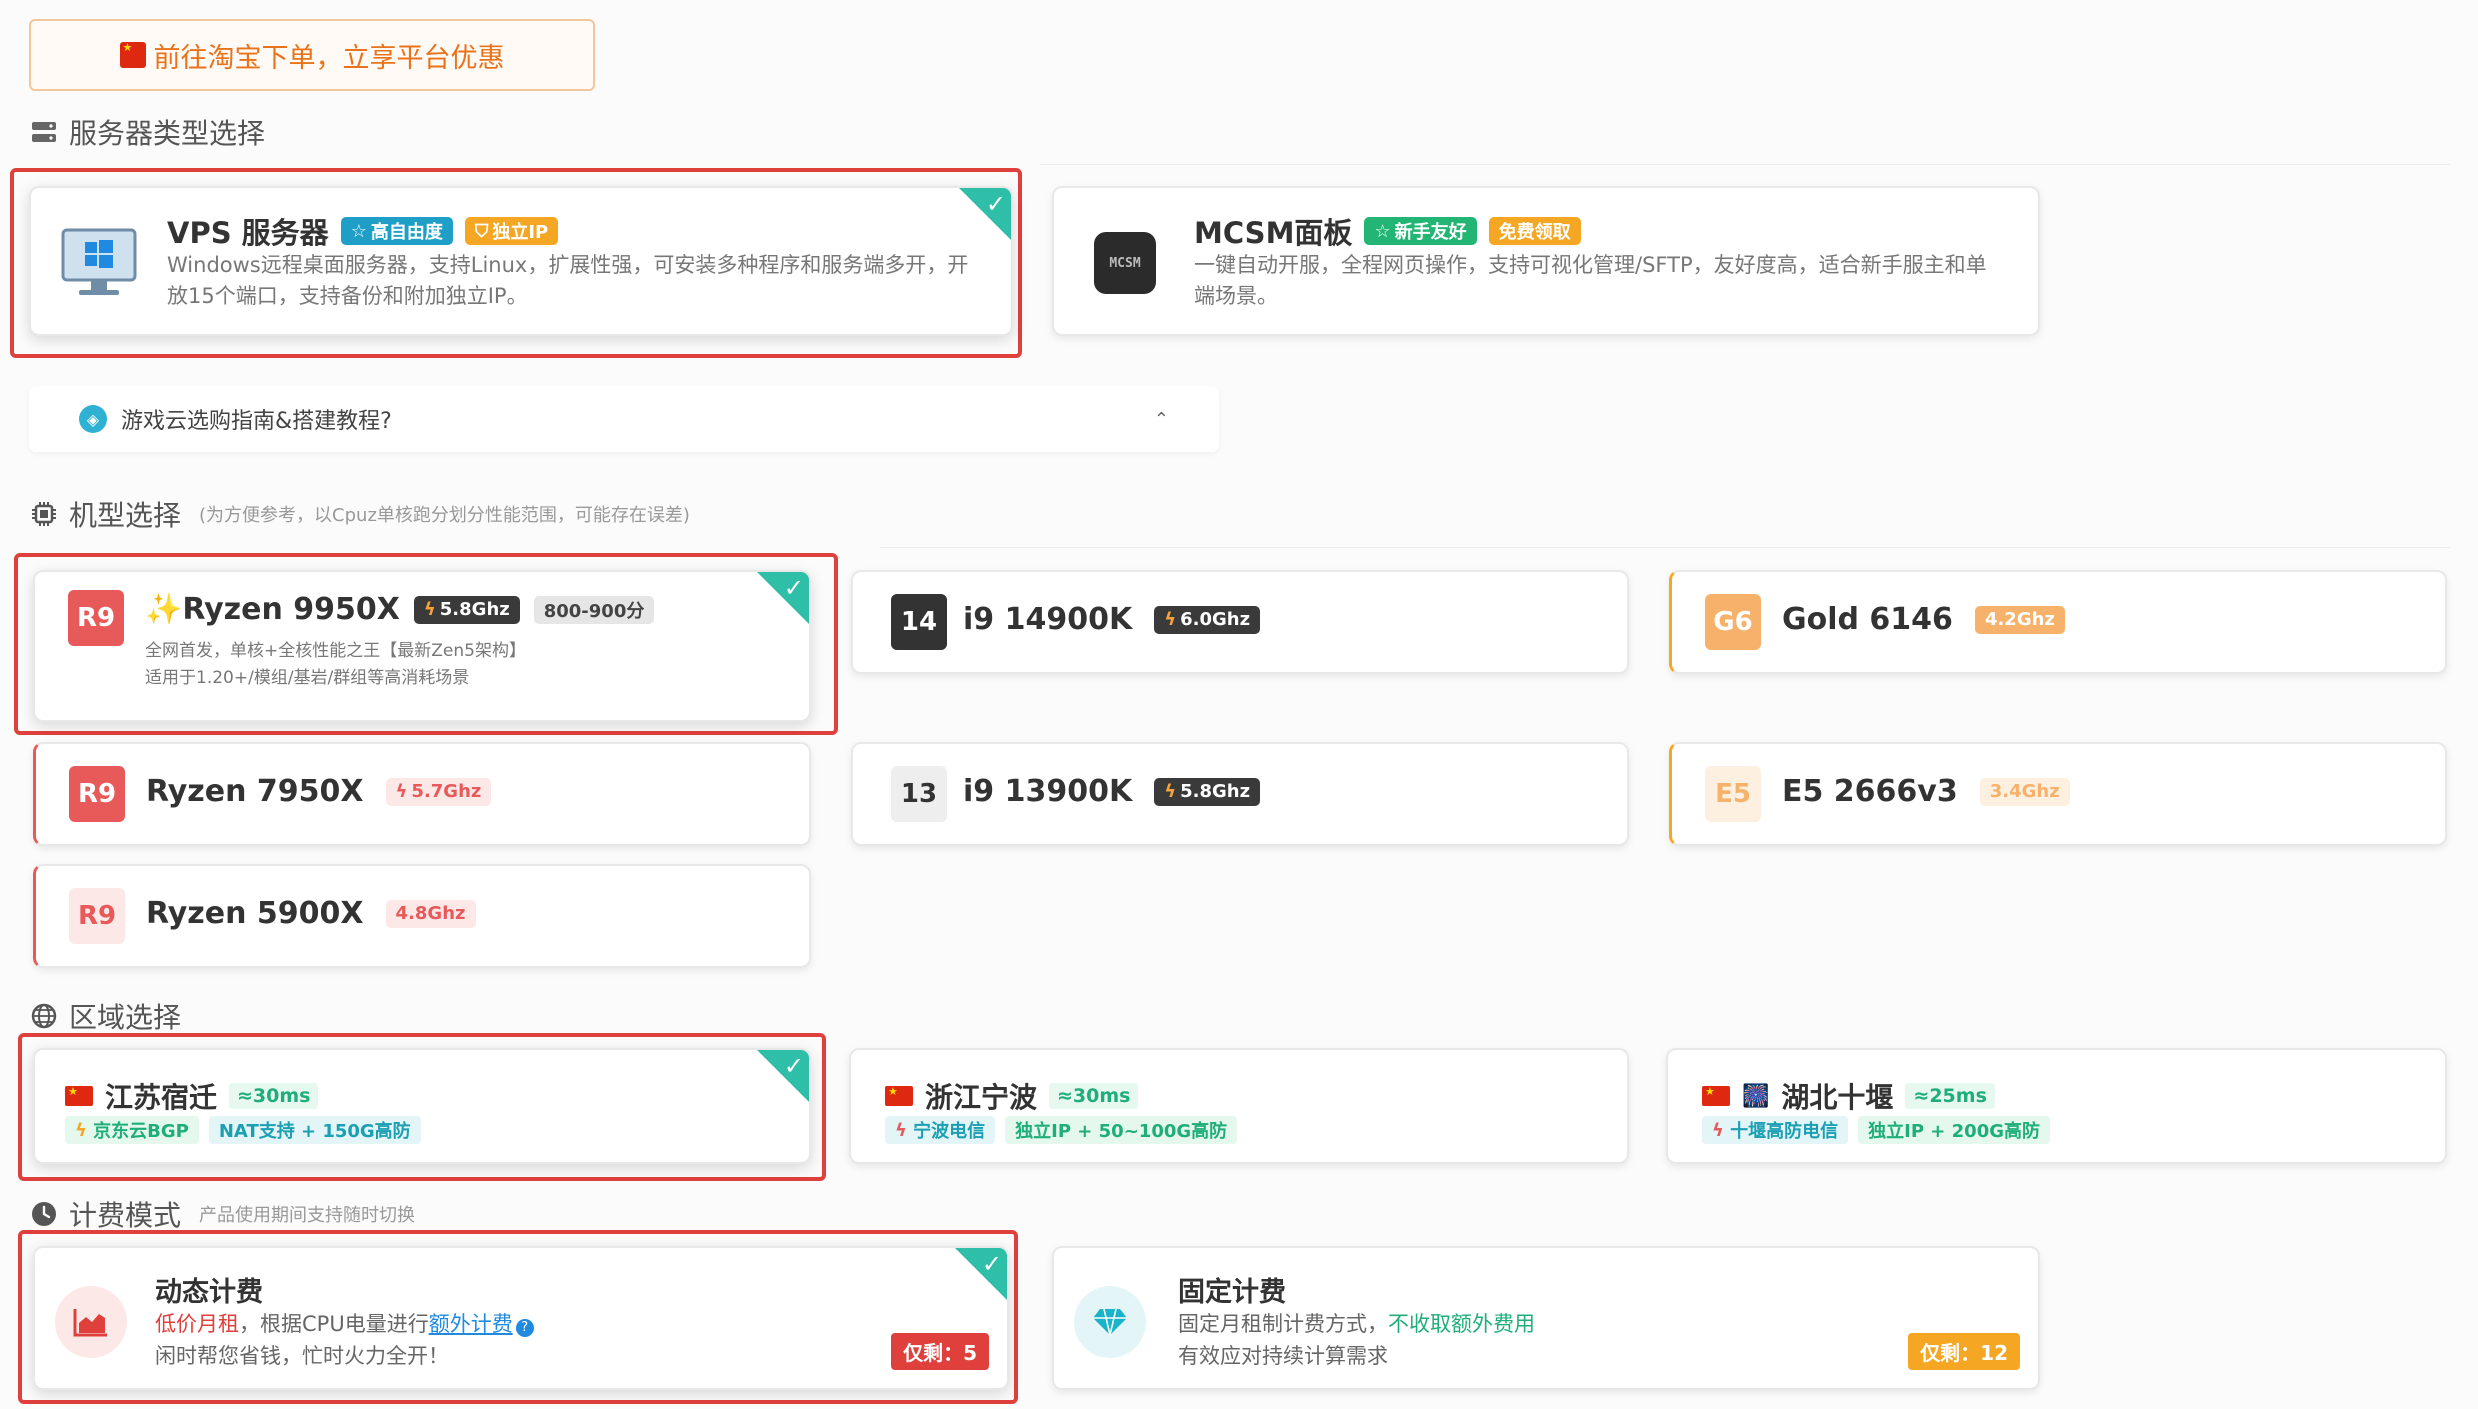 This screenshot has height=1409, width=2478. What do you see at coordinates (1733, 622) in the screenshot?
I see `cpu-tag: G6` at bounding box center [1733, 622].